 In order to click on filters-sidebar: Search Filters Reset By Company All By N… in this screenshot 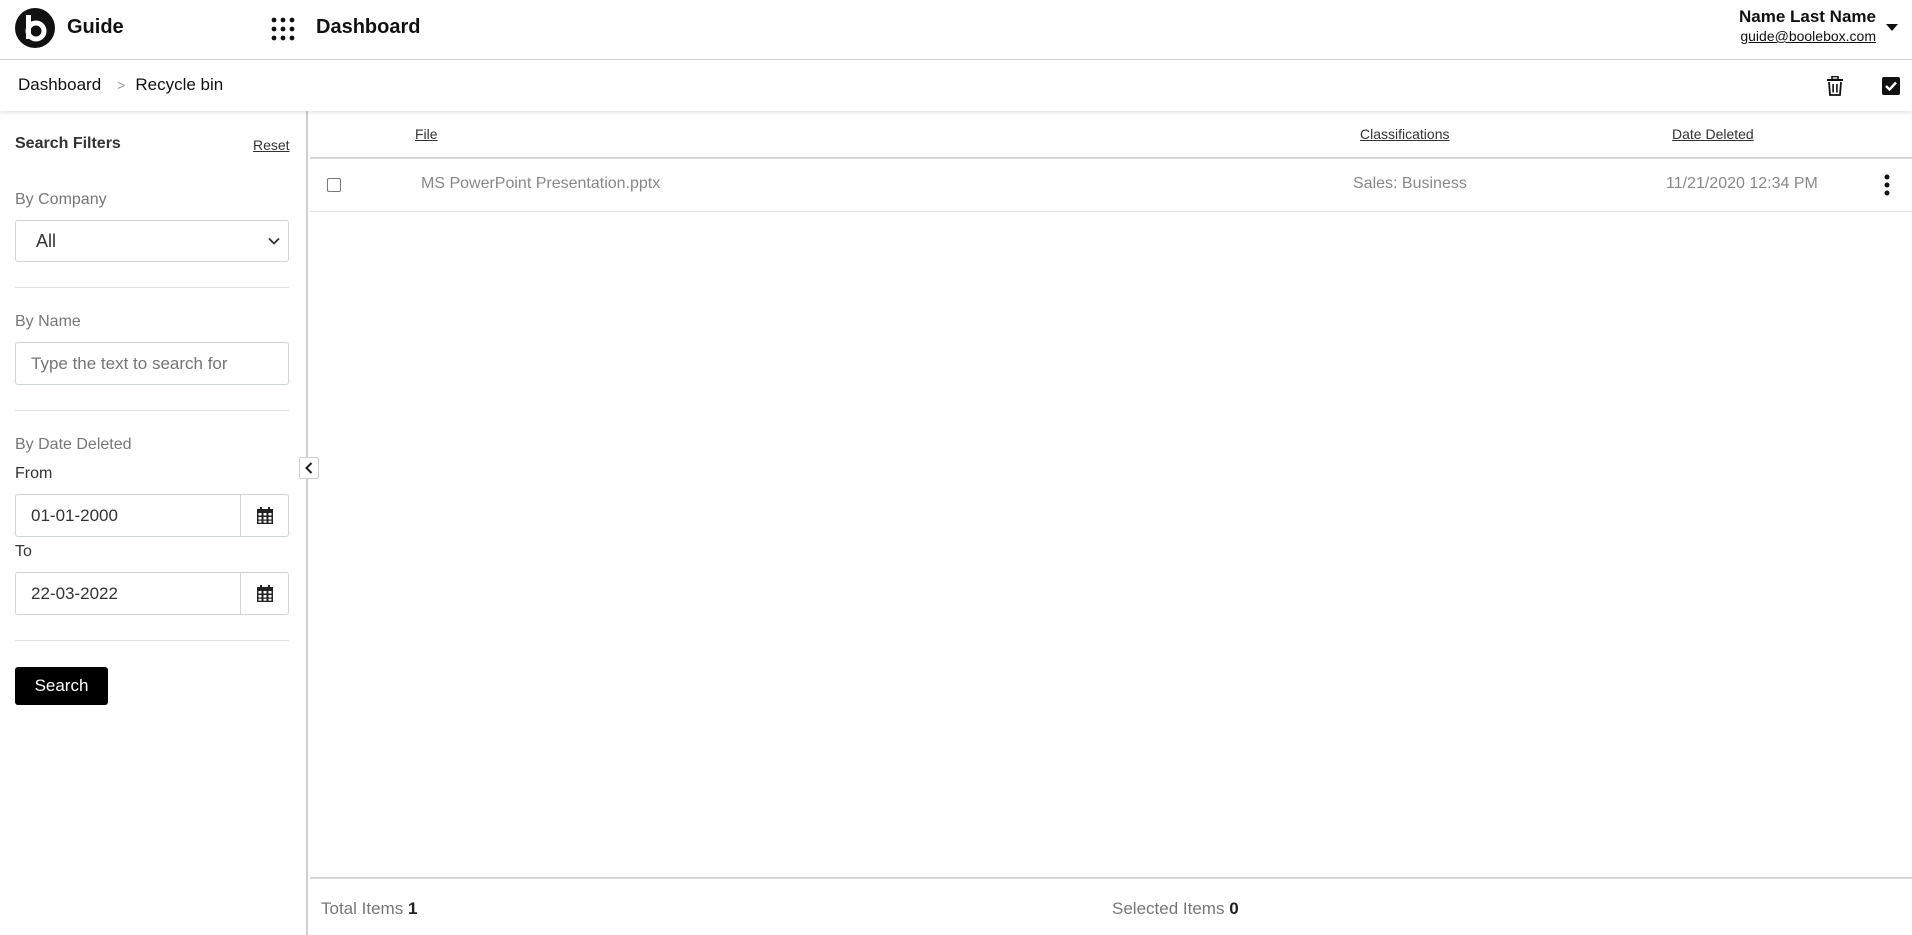, I will do `click(154, 523)`.